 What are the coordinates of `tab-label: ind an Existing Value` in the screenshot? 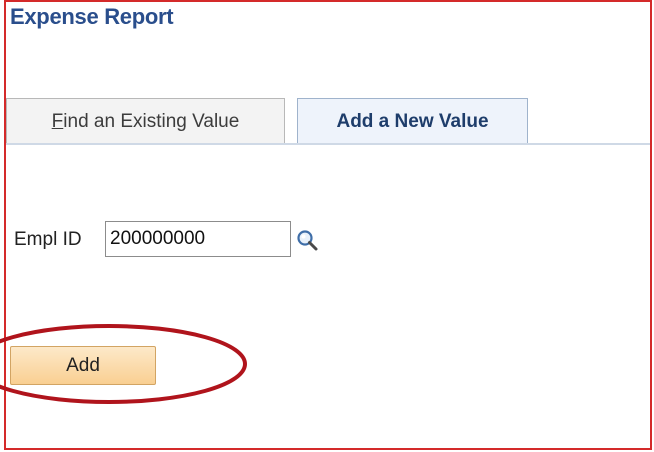 It's located at (151, 121).